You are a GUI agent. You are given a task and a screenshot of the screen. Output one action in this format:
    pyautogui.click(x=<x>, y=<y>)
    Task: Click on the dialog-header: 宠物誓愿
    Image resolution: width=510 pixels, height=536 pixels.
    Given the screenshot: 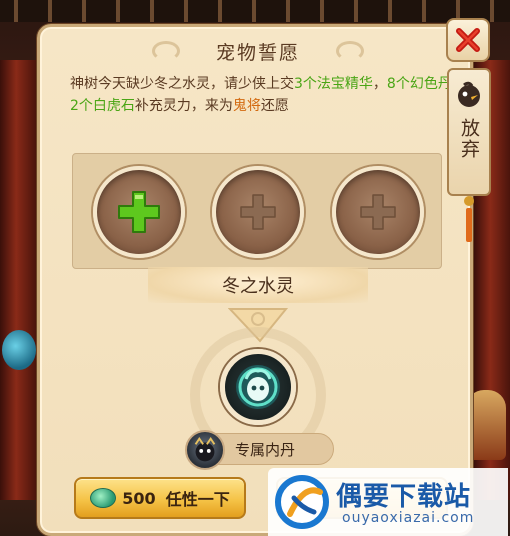 What is the action you would take?
    pyautogui.click(x=258, y=51)
    